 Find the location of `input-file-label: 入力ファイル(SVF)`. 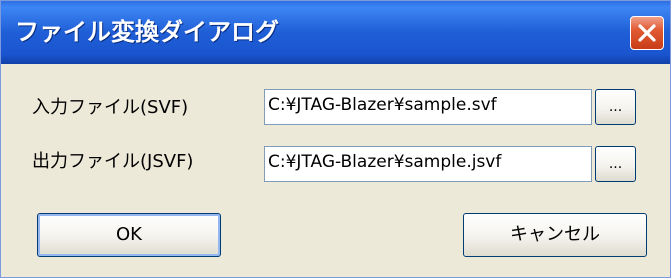

input-file-label: 入力ファイル(SVF) is located at coordinates (110, 107).